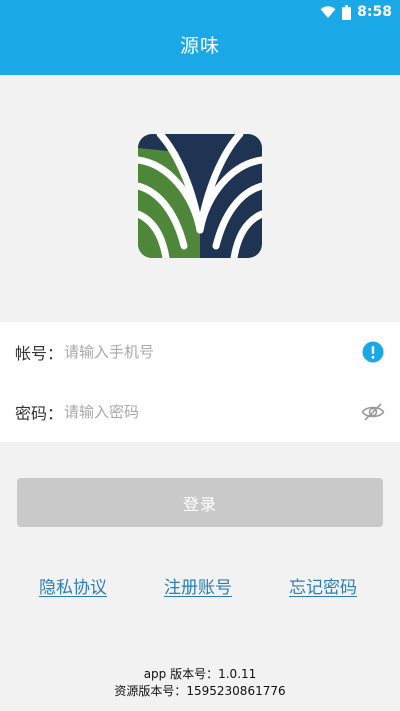  Describe the element at coordinates (200, 683) in the screenshot. I see `version-info: app 版本号：1.0.11 资源版本号：1595230861776` at that location.